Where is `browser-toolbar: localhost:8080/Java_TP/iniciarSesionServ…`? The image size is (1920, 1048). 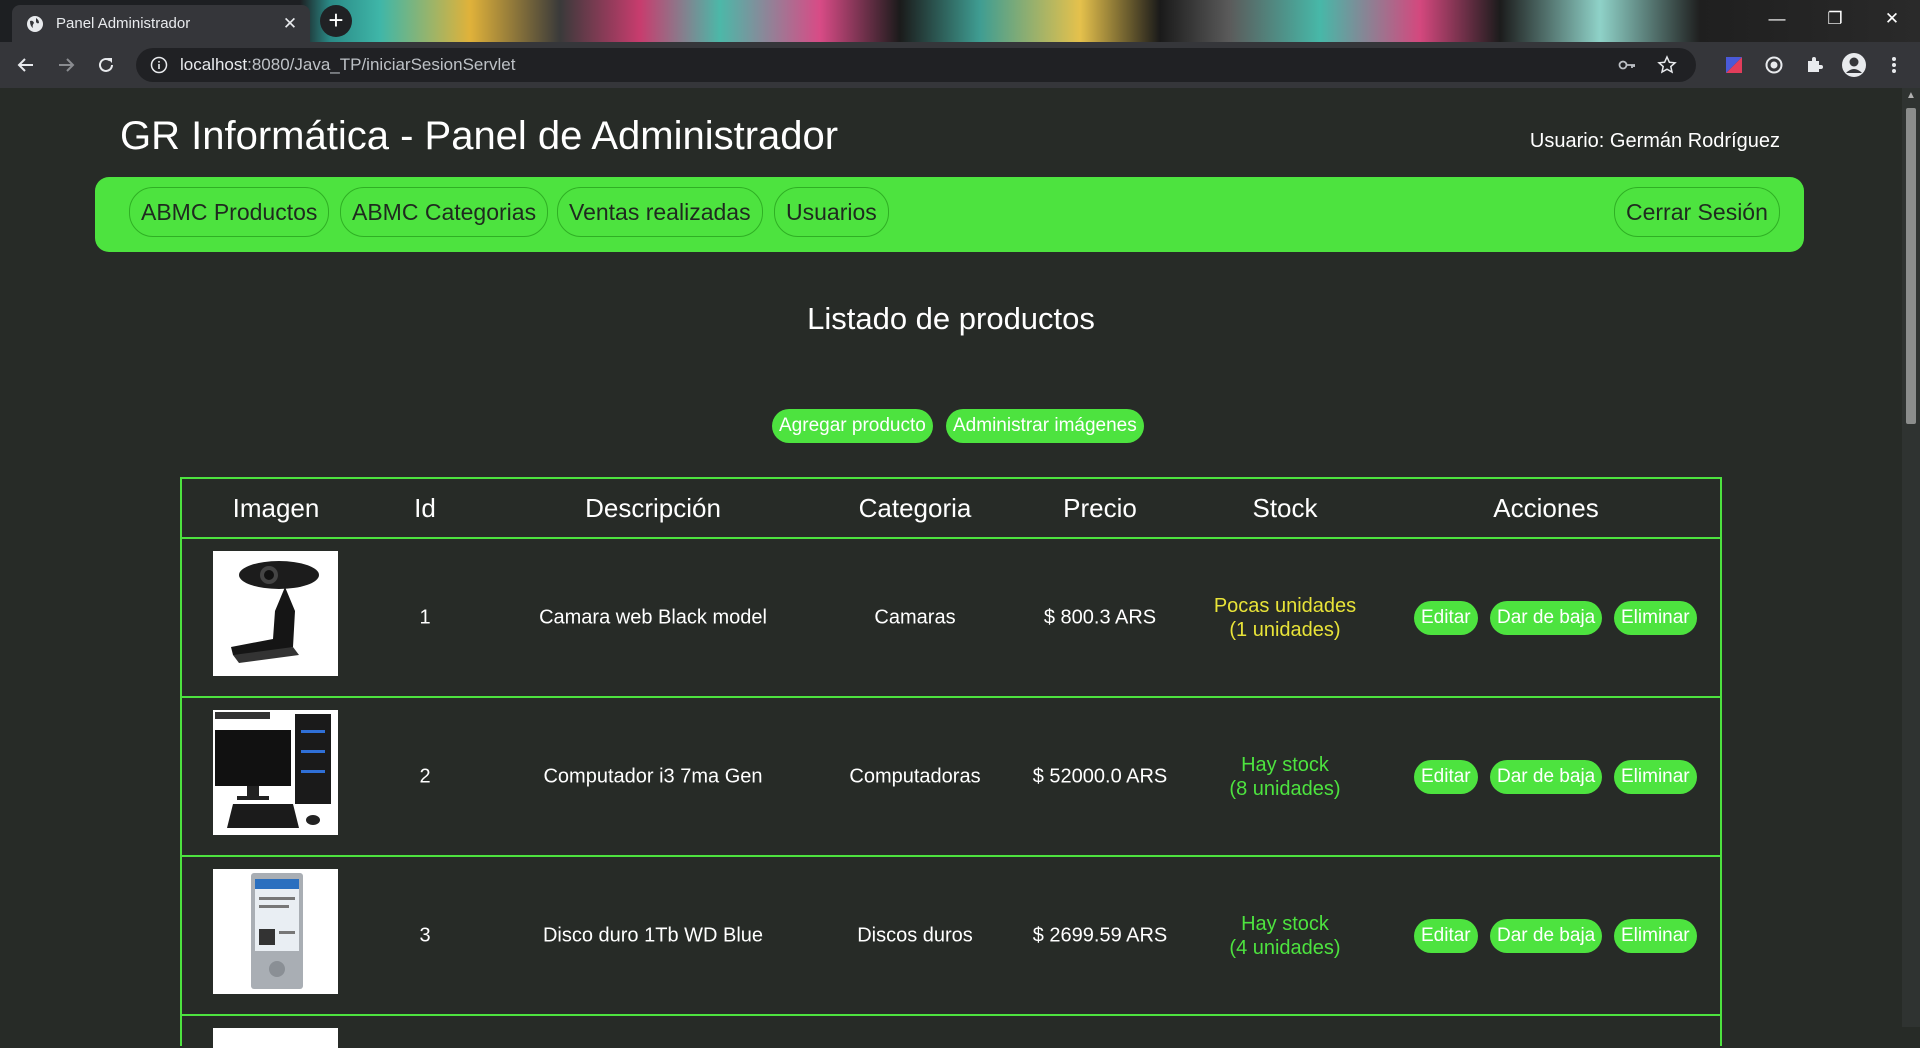
browser-toolbar: localhost:8080/Java_TP/iniciarSesionServ… is located at coordinates (960, 65).